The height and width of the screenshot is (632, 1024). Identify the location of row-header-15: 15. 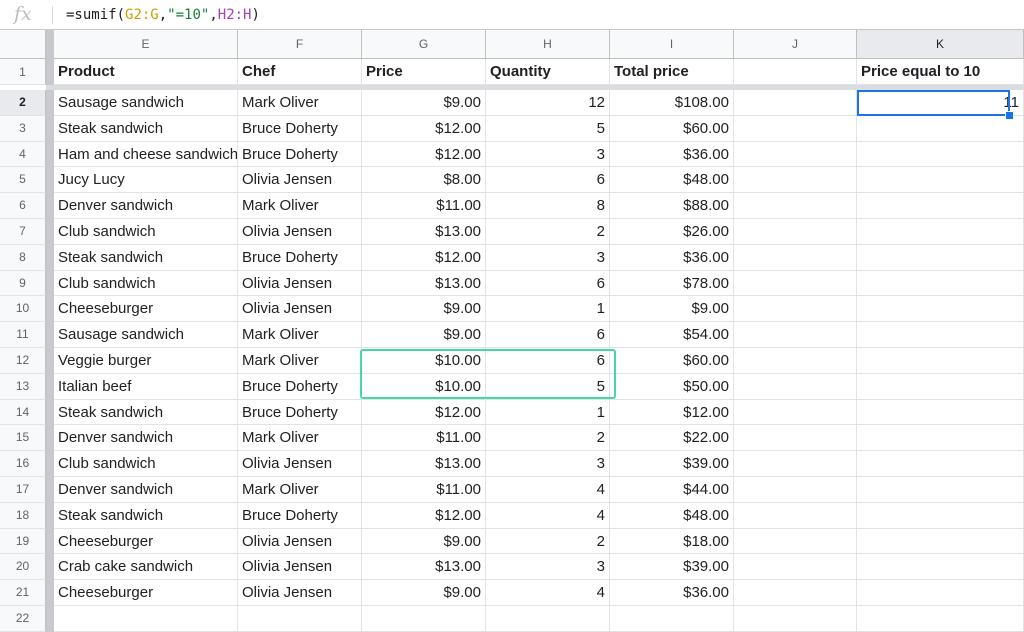
(23, 438).